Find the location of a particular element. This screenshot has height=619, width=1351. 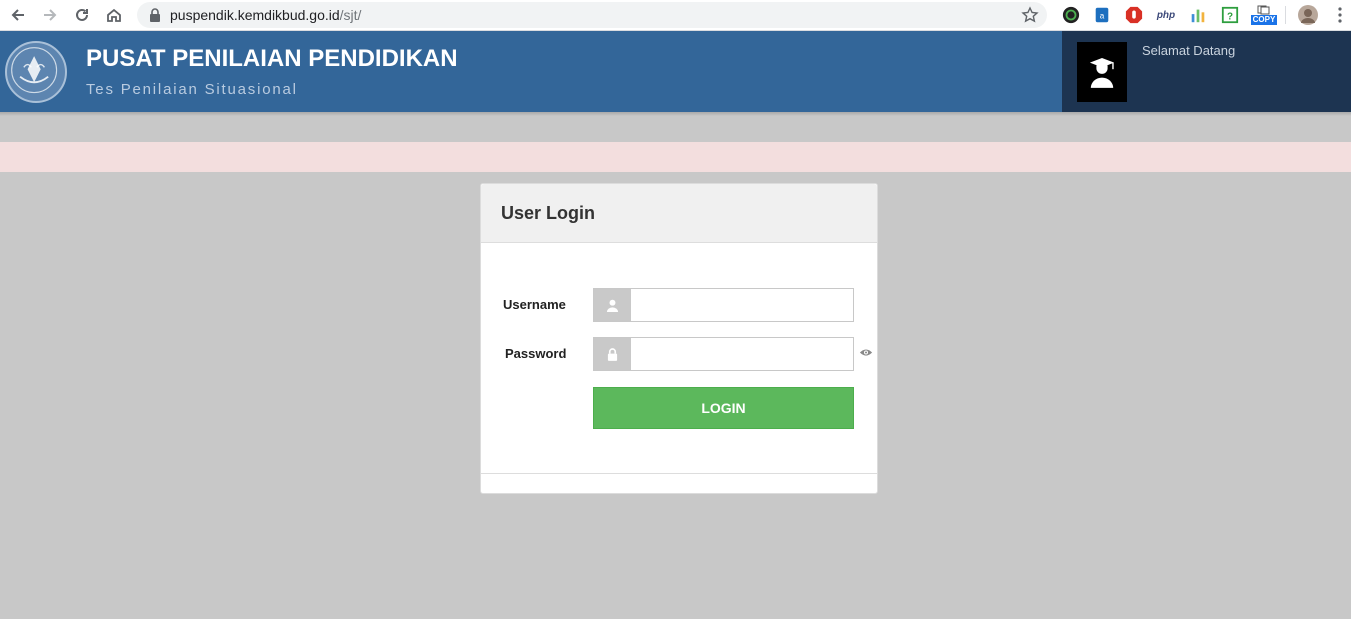

arrow-right-icon is located at coordinates (50, 15).